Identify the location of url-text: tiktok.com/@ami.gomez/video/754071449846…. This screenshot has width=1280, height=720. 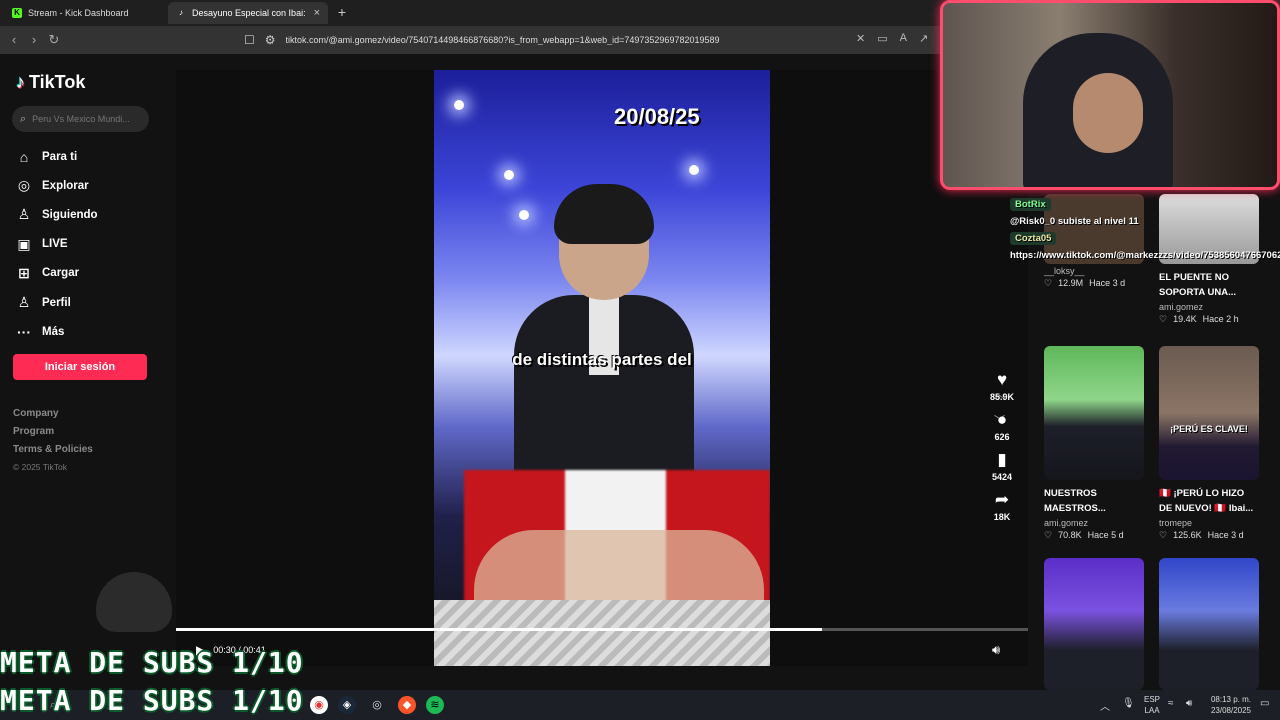
(503, 40).